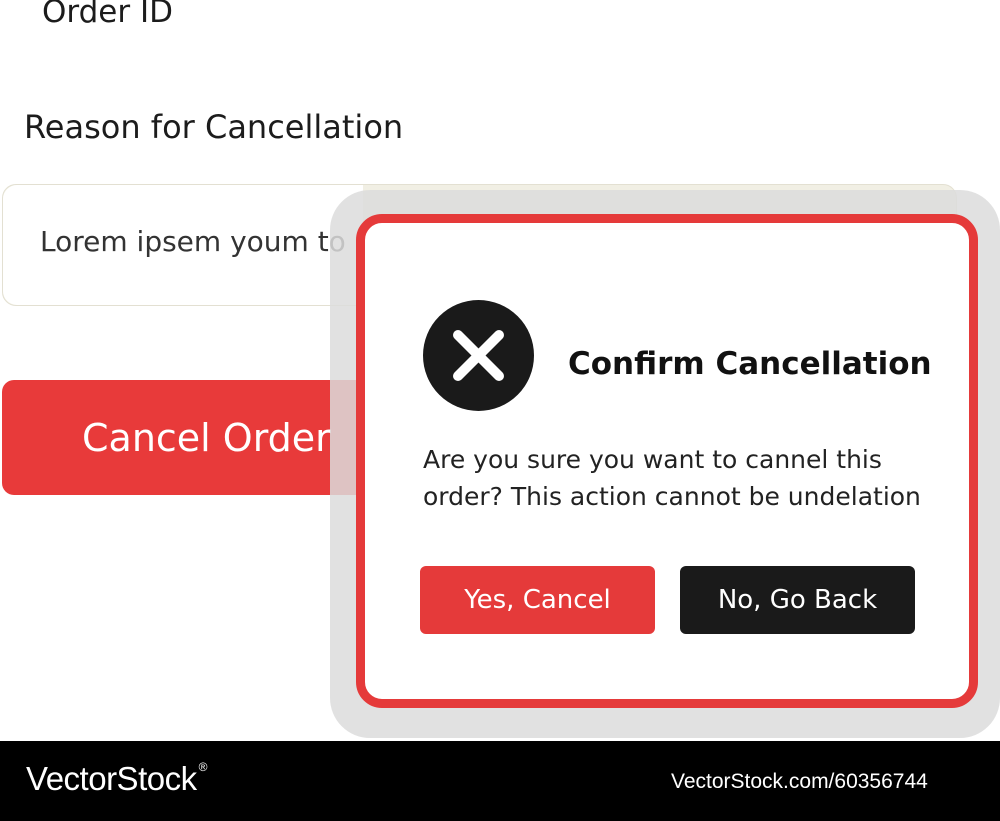 This screenshot has width=1000, height=821. Describe the element at coordinates (478, 355) in the screenshot. I see `close-circle-icon` at that location.